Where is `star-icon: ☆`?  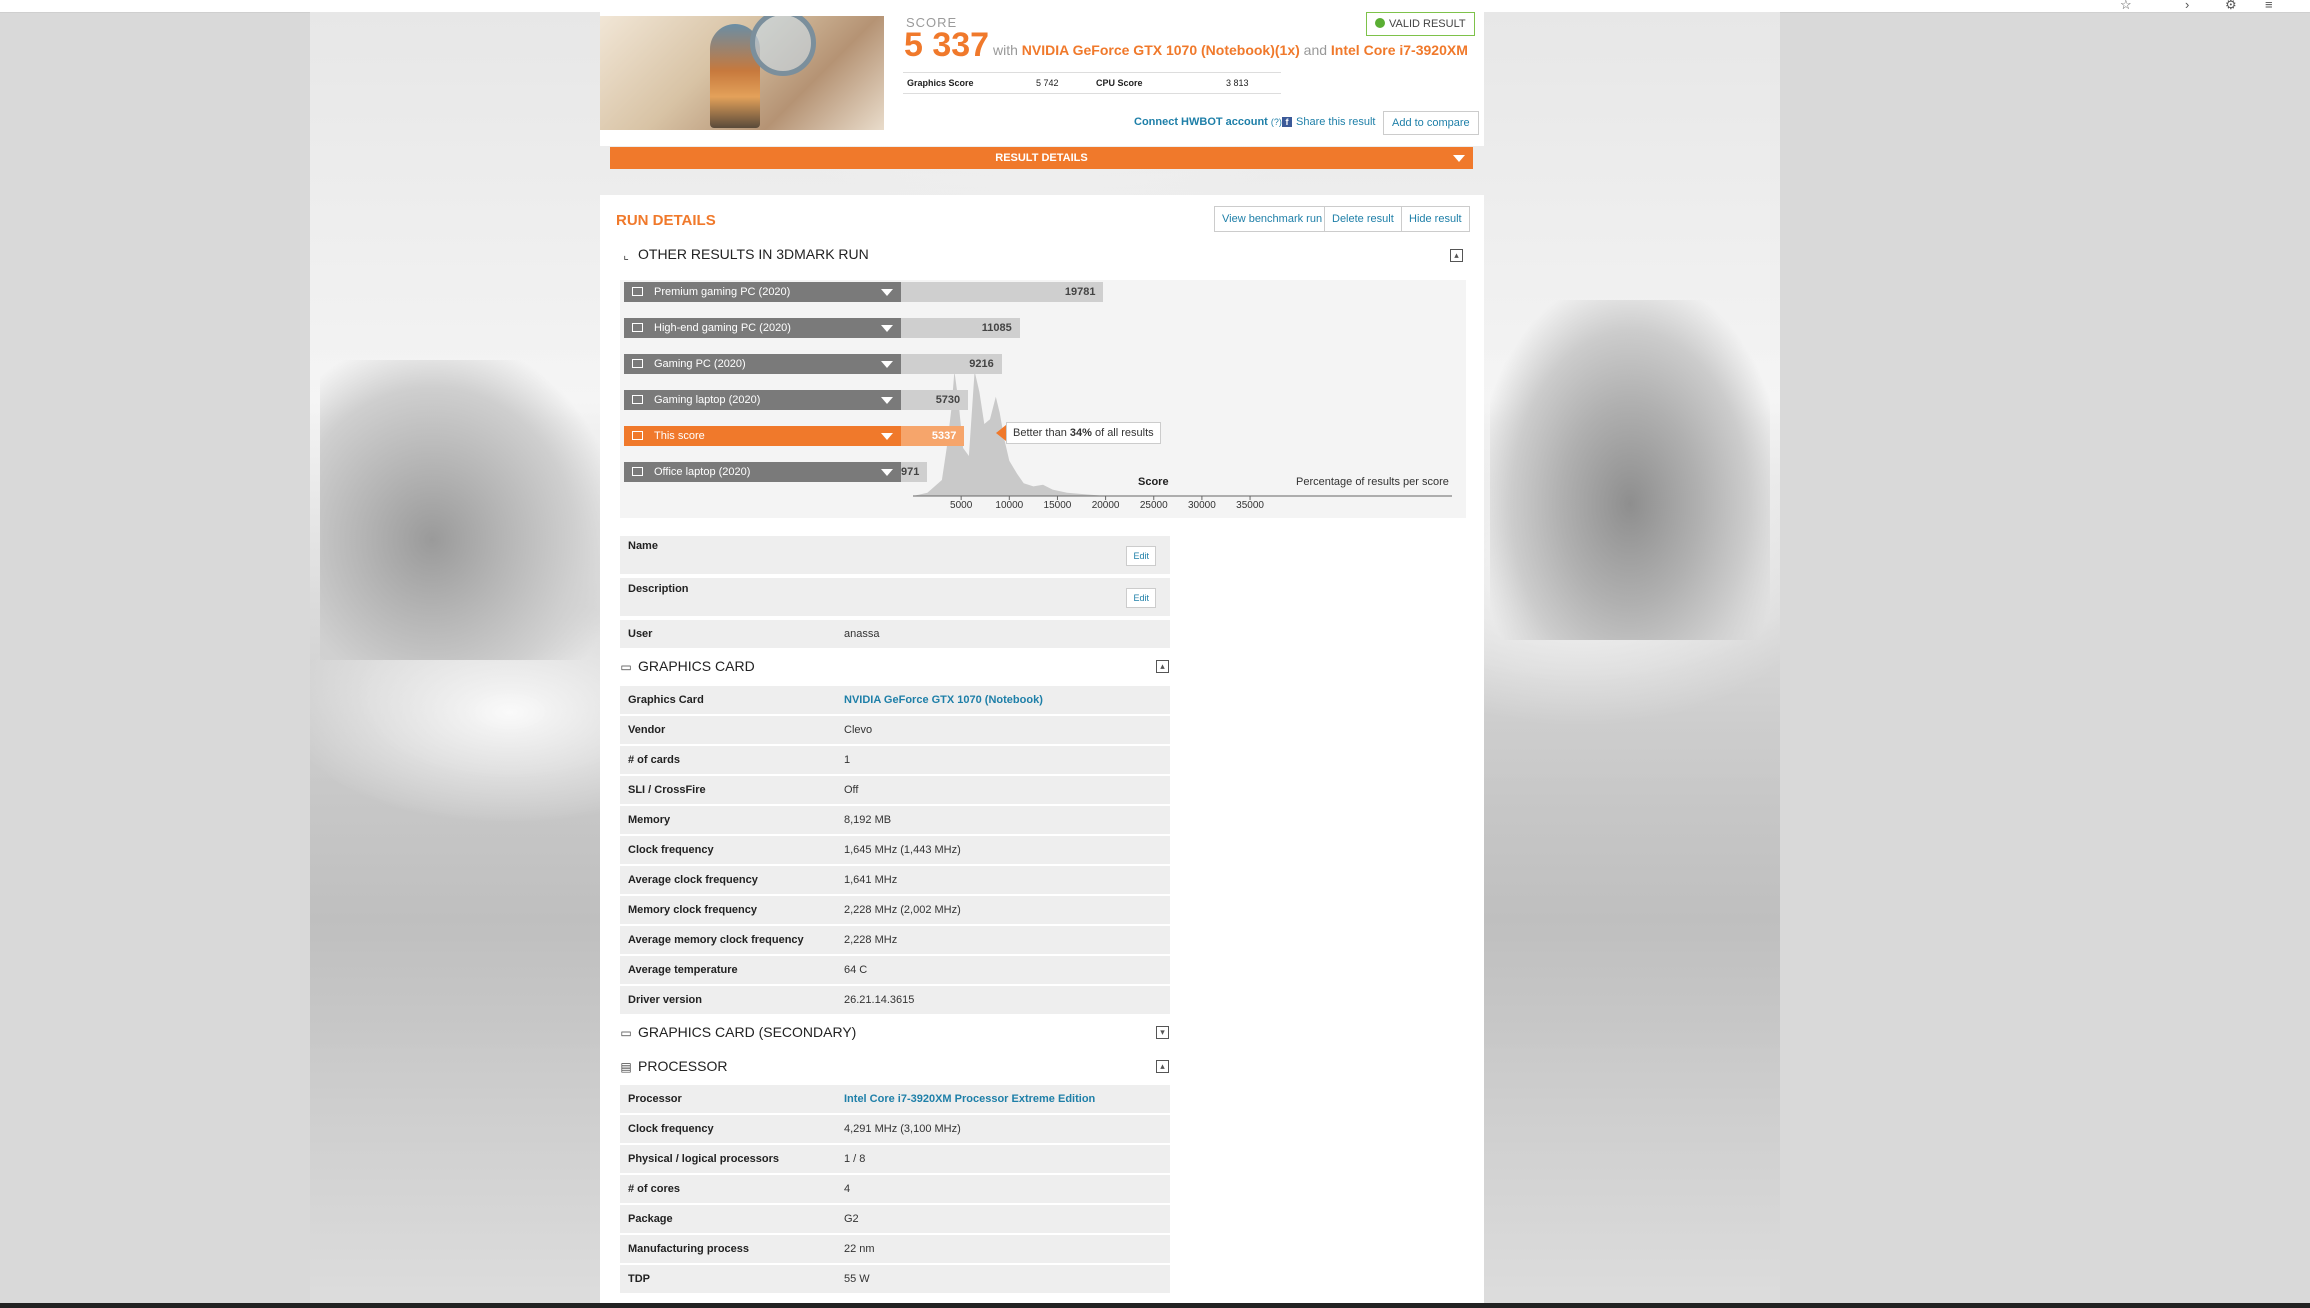
star-icon: ☆ is located at coordinates (2126, 6).